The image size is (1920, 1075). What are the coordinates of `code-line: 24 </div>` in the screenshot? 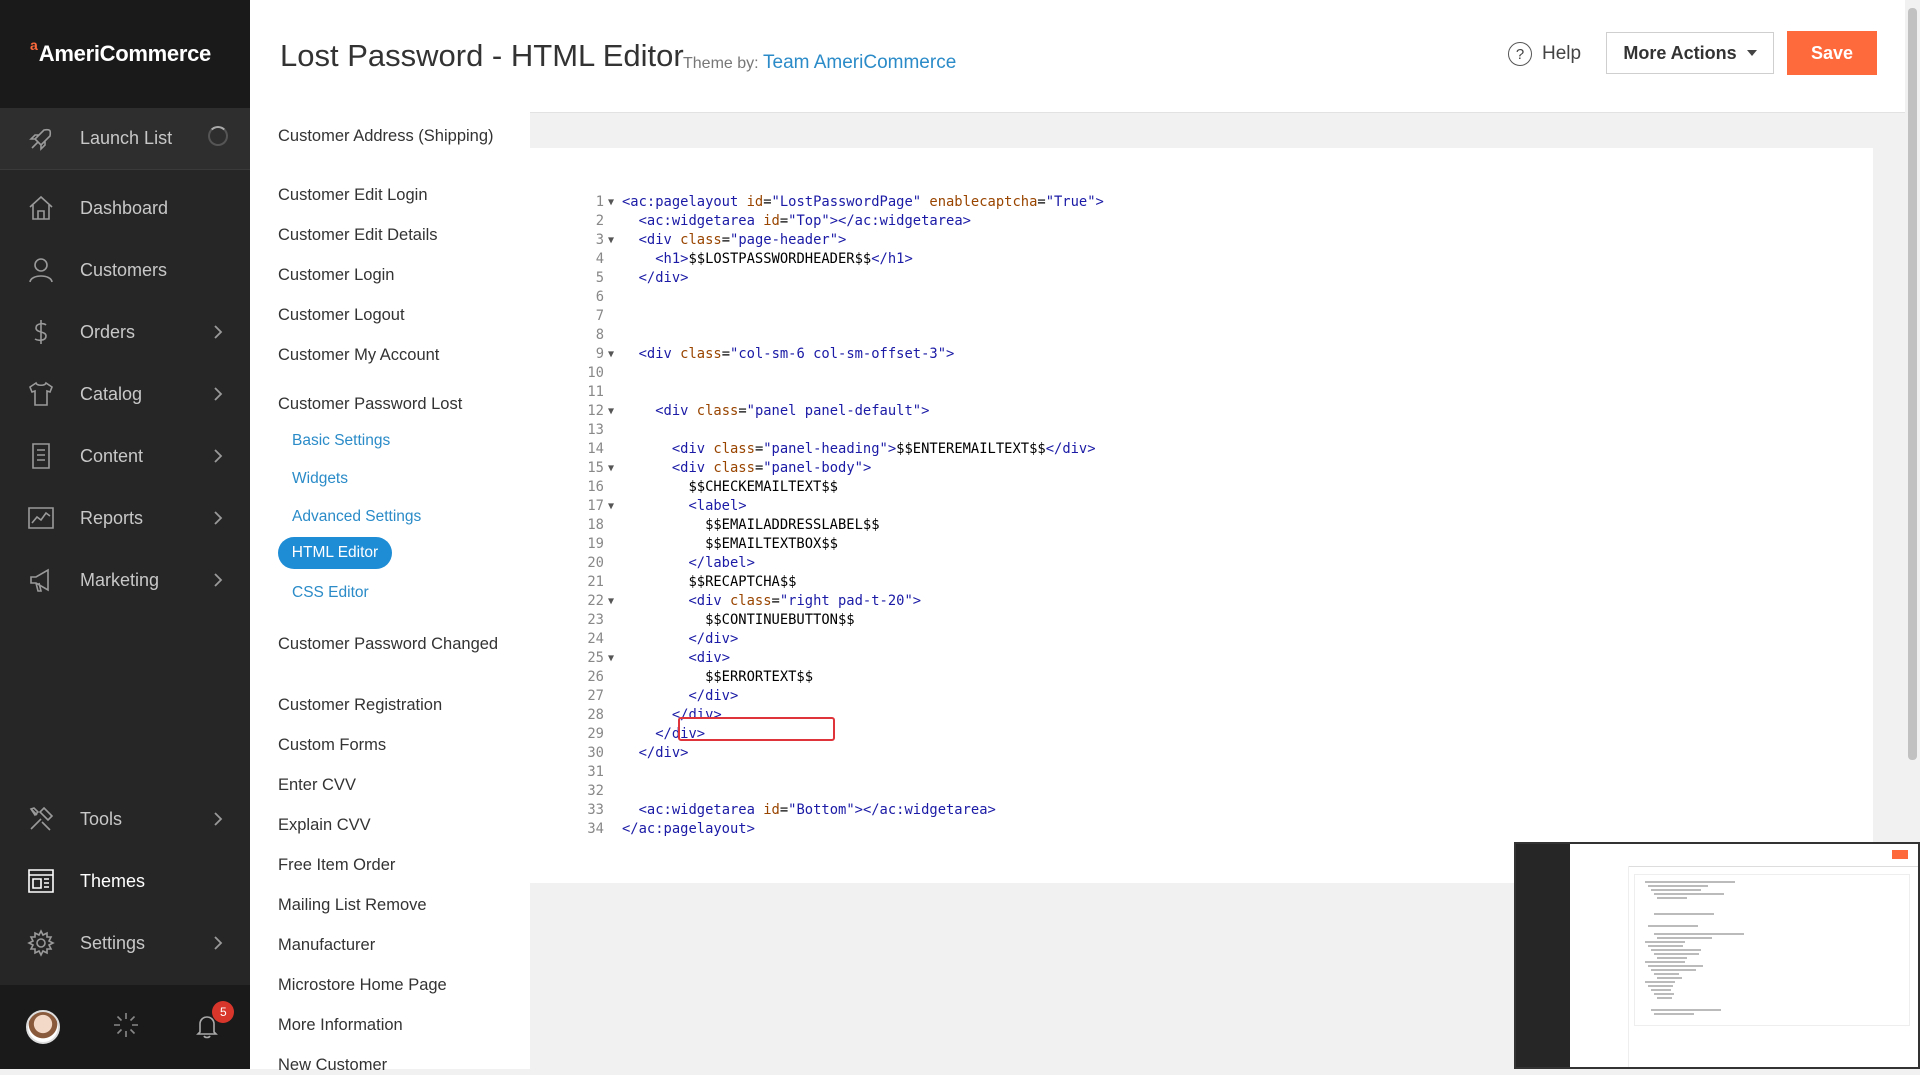 It's located at (1180, 639).